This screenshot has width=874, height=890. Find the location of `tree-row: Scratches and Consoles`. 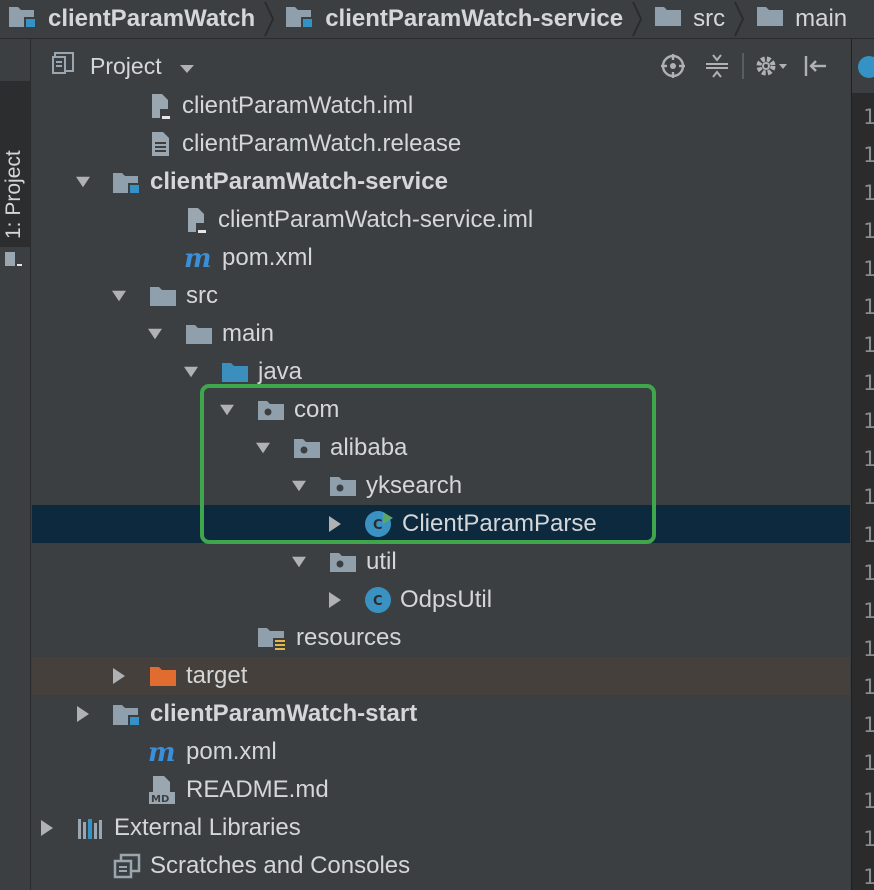

tree-row: Scratches and Consoles is located at coordinates (441, 866).